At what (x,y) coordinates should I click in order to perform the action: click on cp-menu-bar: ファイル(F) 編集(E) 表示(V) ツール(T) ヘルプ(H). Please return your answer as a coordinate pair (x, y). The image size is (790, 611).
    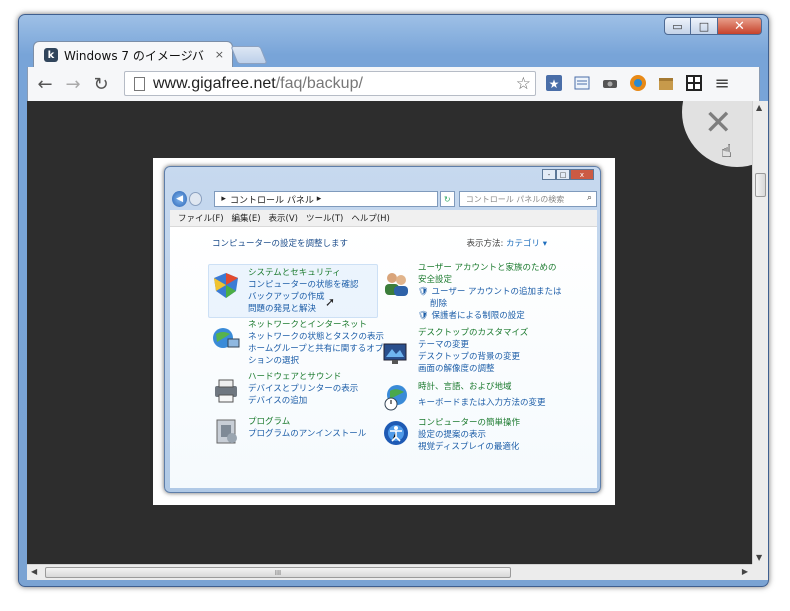
    Looking at the image, I should click on (383, 218).